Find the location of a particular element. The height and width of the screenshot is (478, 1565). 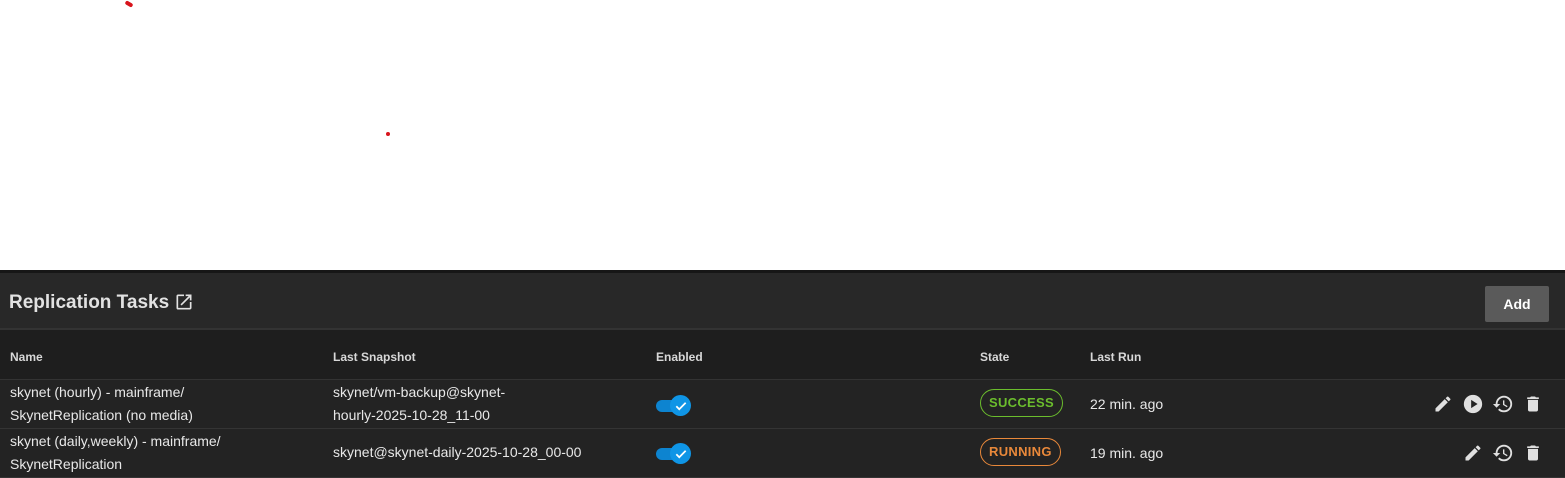

column-header-state: State is located at coordinates (994, 357).